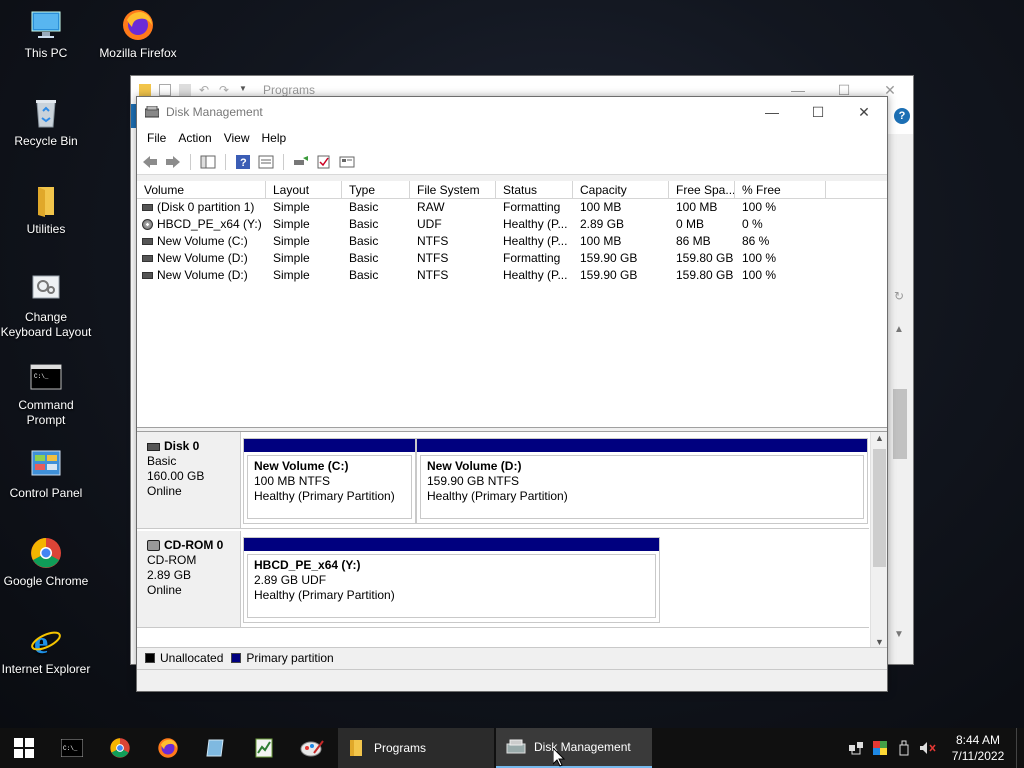 Image resolution: width=1024 pixels, height=768 pixels. Describe the element at coordinates (978, 748) in the screenshot. I see `clock: 8:44 AM 7/11/2022` at that location.